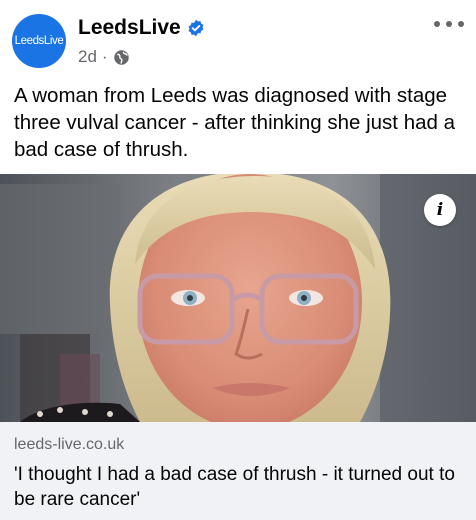  I want to click on page-avatar: LeedsLive, so click(39, 41).